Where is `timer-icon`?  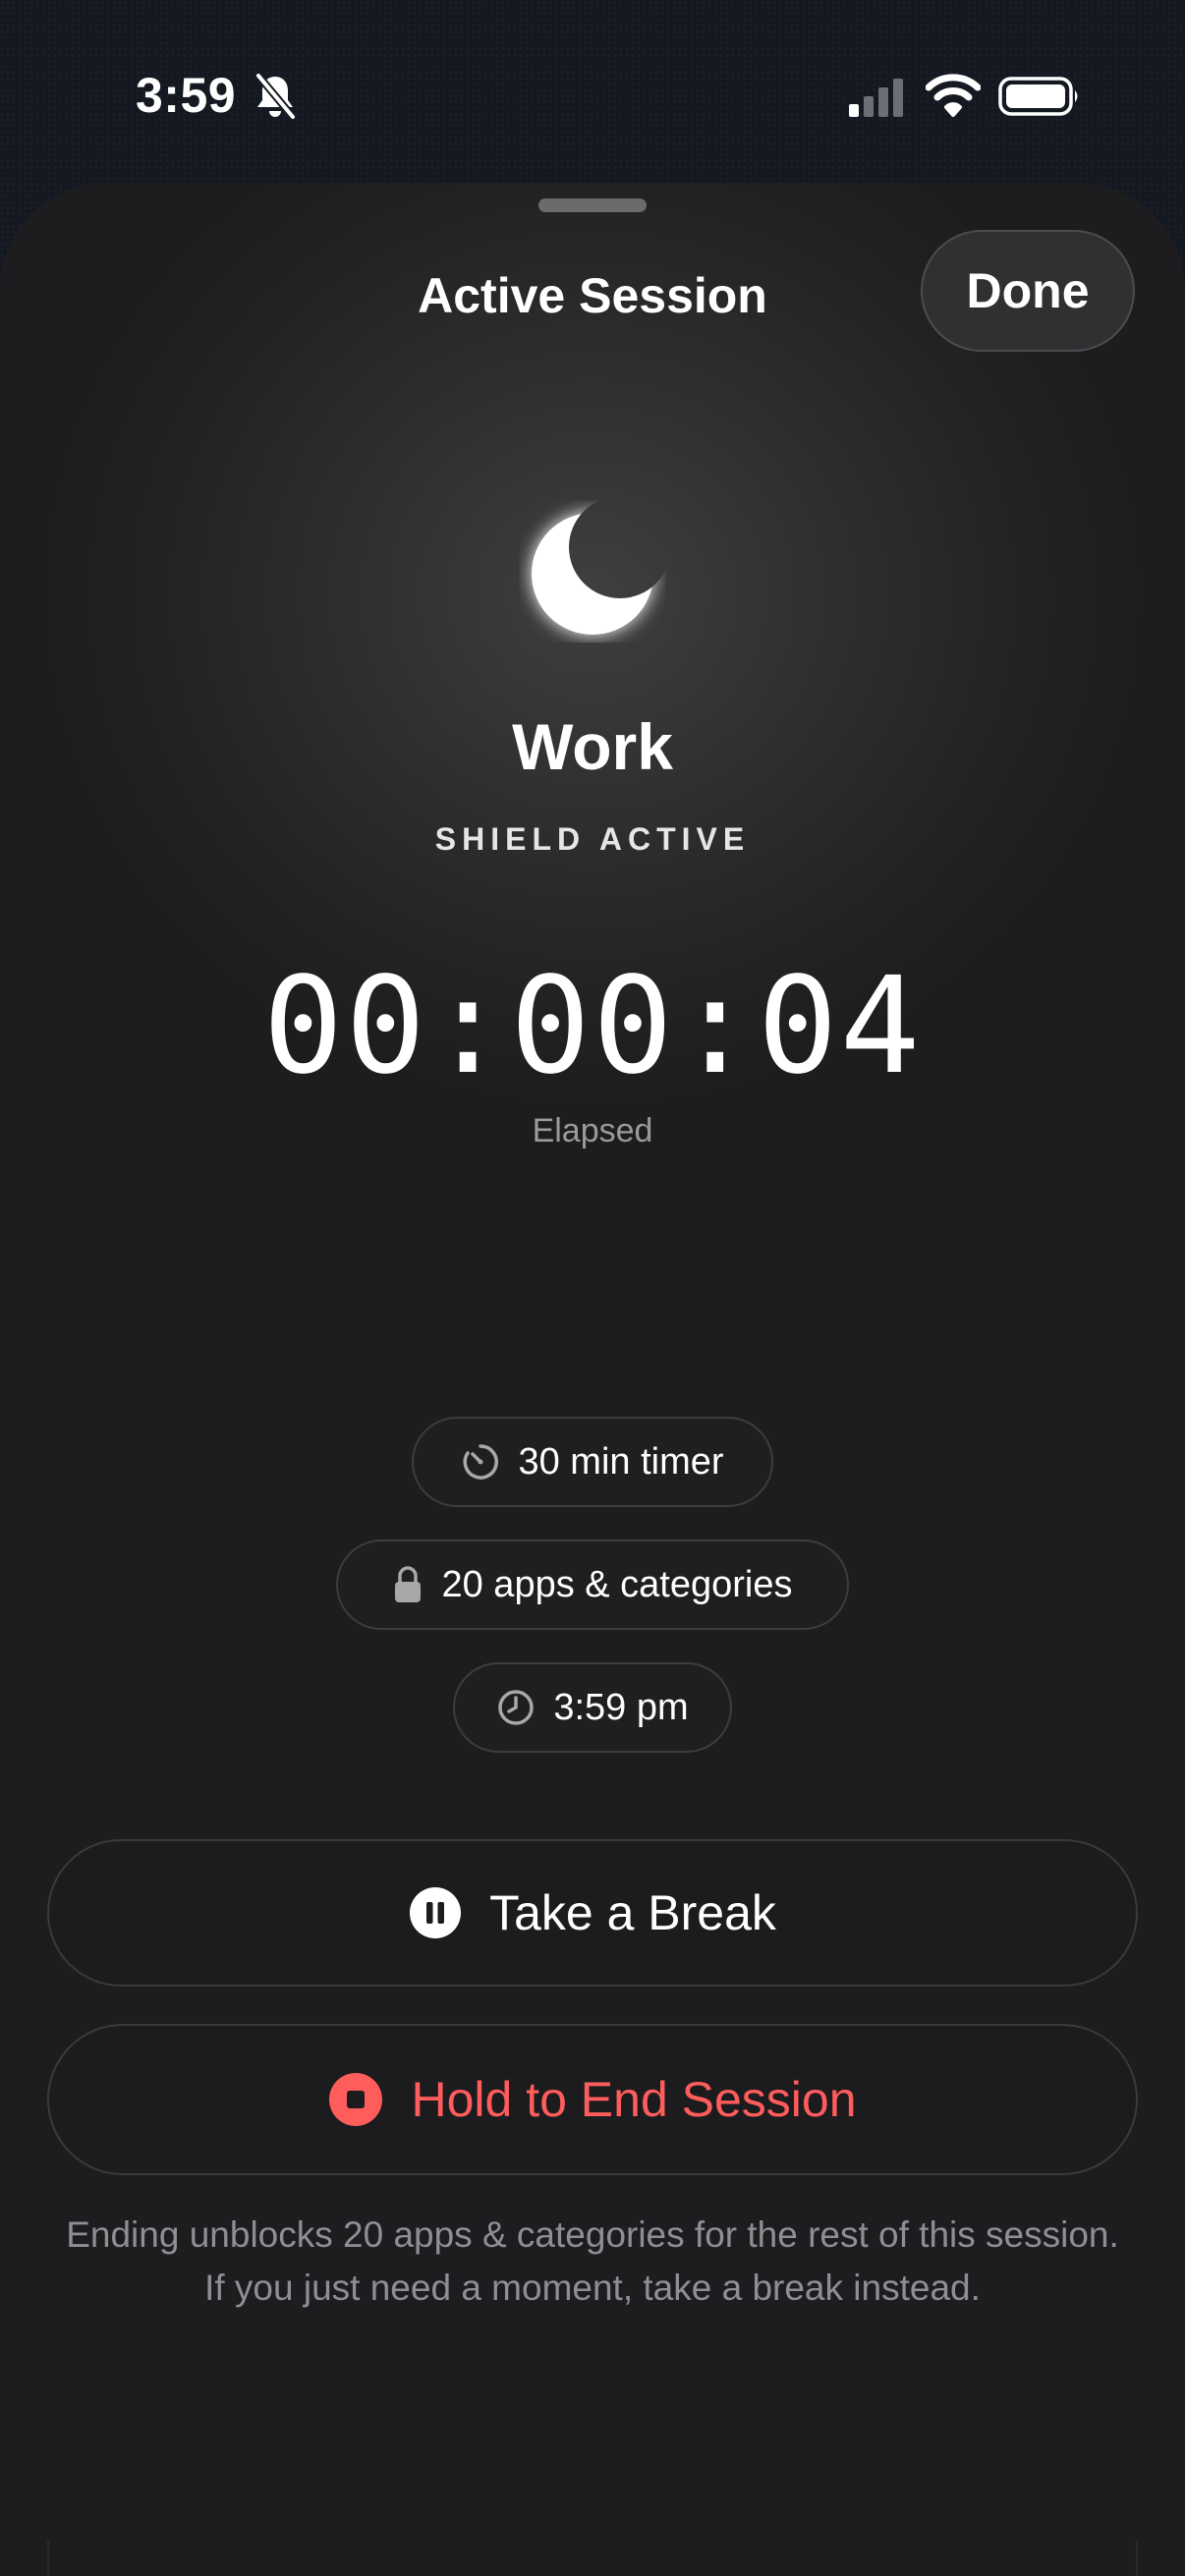 timer-icon is located at coordinates (481, 1462).